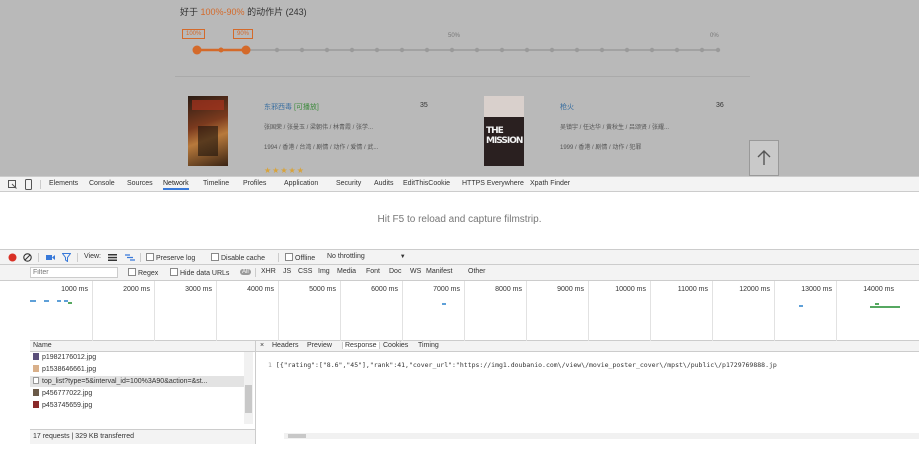 The image size is (919, 460). What do you see at coordinates (50, 257) in the screenshot?
I see `video-capture-icon` at bounding box center [50, 257].